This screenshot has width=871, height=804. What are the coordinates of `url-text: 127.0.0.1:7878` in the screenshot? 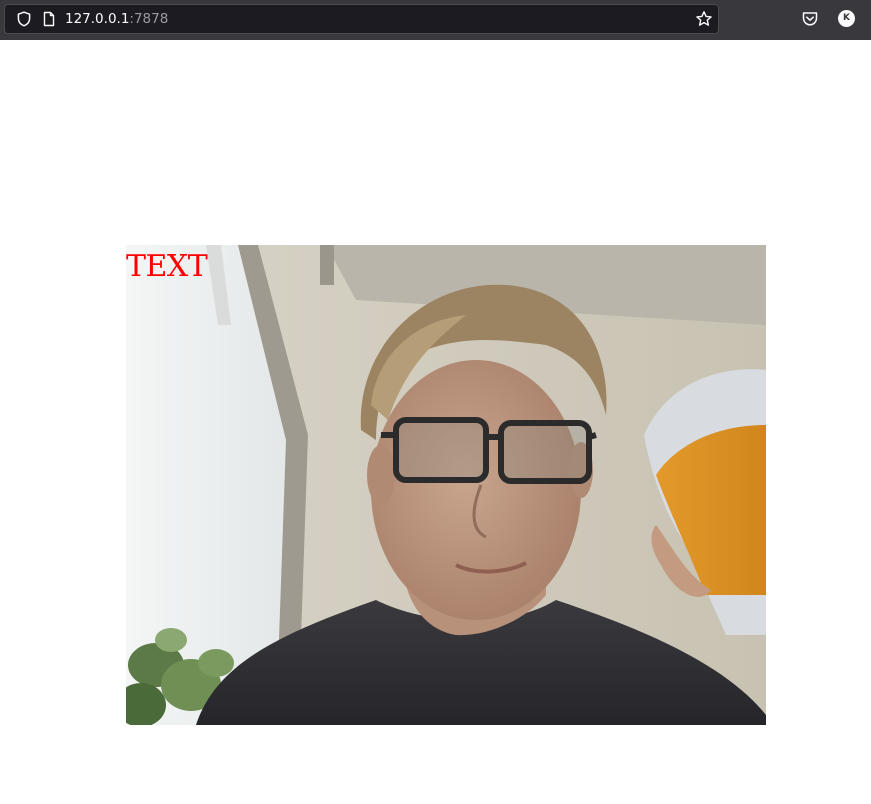 It's located at (116, 19).